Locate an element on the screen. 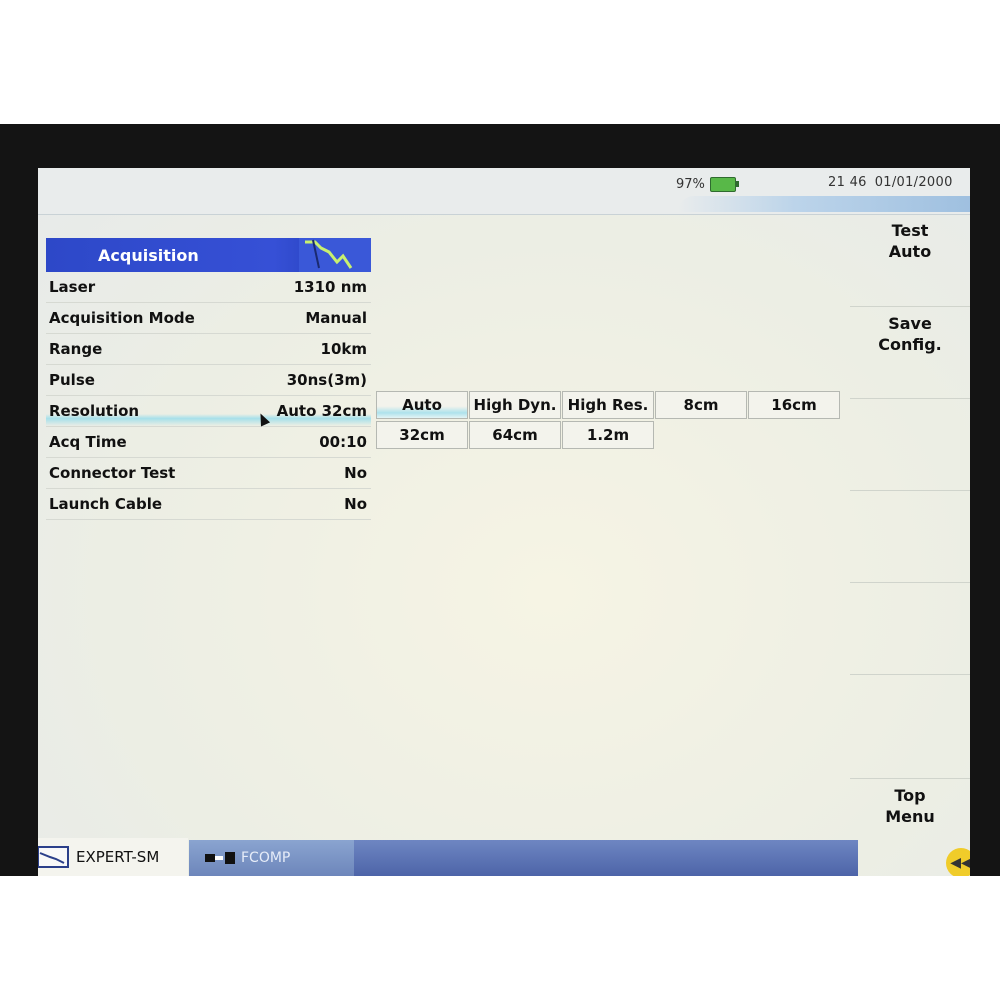  battery-level: 97% is located at coordinates (690, 184).